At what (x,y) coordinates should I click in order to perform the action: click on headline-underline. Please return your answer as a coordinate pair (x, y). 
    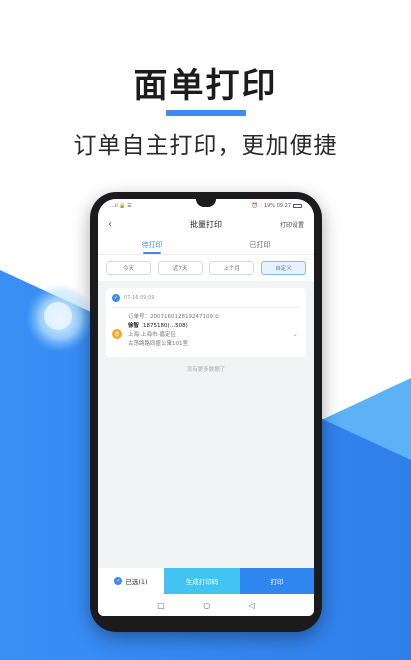
    Looking at the image, I should click on (206, 113).